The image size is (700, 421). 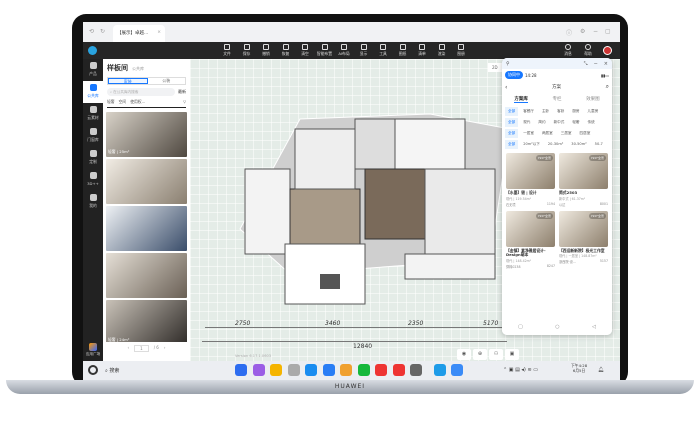 I want to click on toolbar-item-1: 保存, so click(x=247, y=50).